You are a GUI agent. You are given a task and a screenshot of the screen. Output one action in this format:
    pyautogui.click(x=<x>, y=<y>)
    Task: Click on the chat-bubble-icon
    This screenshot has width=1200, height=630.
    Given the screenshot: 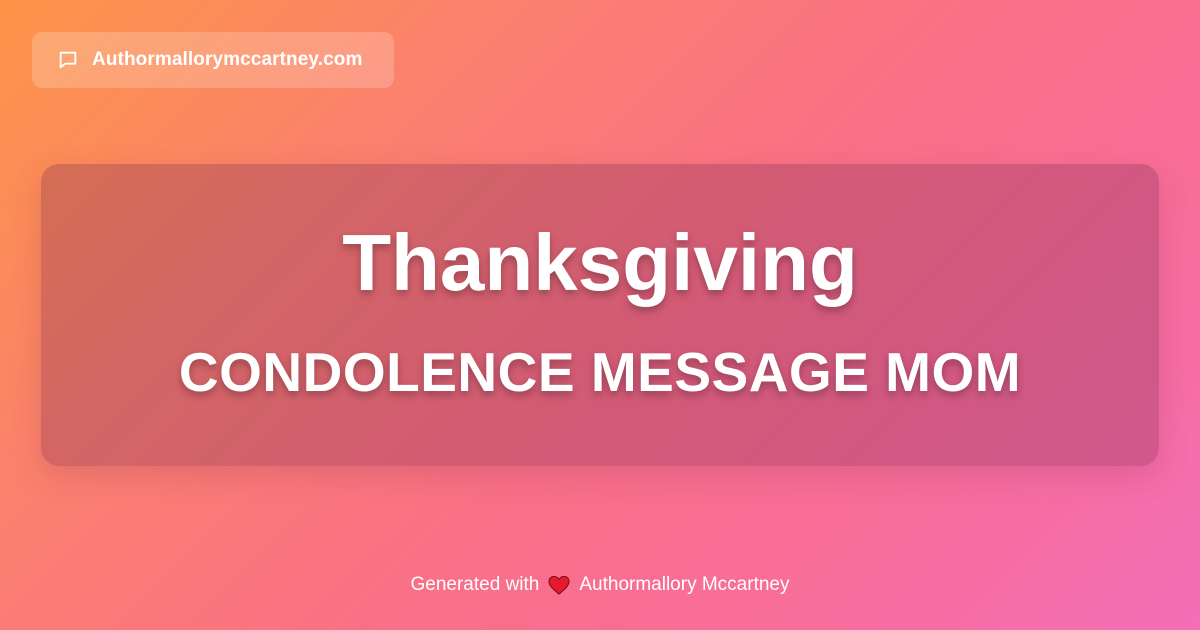 What is the action you would take?
    pyautogui.click(x=68, y=60)
    